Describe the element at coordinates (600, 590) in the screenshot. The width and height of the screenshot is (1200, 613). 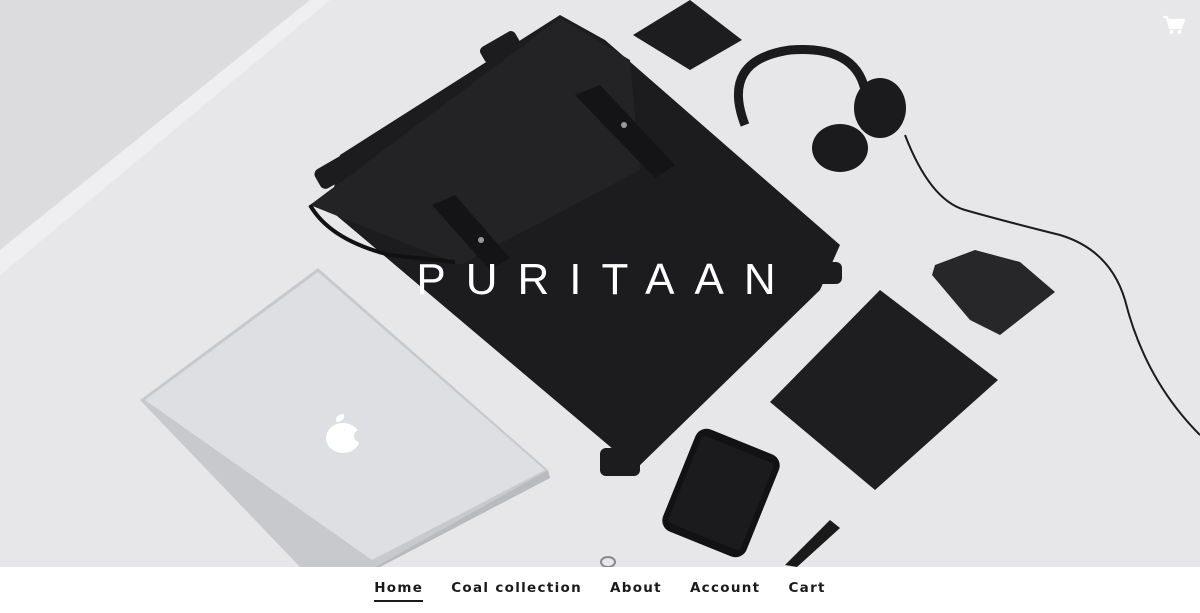
I see `main-nav: Home Coal collection About Account Cart` at that location.